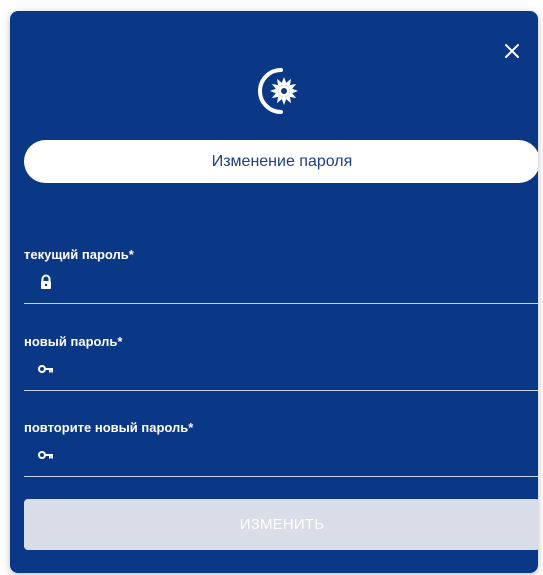 The height and width of the screenshot is (575, 543). Describe the element at coordinates (79, 254) in the screenshot. I see `current-password-label: текущий пароль*` at that location.